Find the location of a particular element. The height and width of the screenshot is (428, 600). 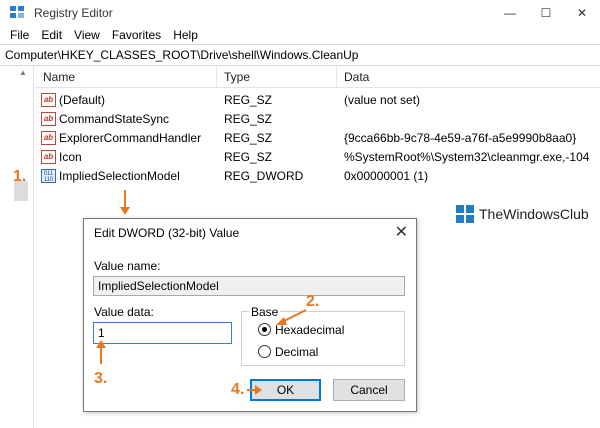

annotation-step-4: 4. is located at coordinates (238, 389).